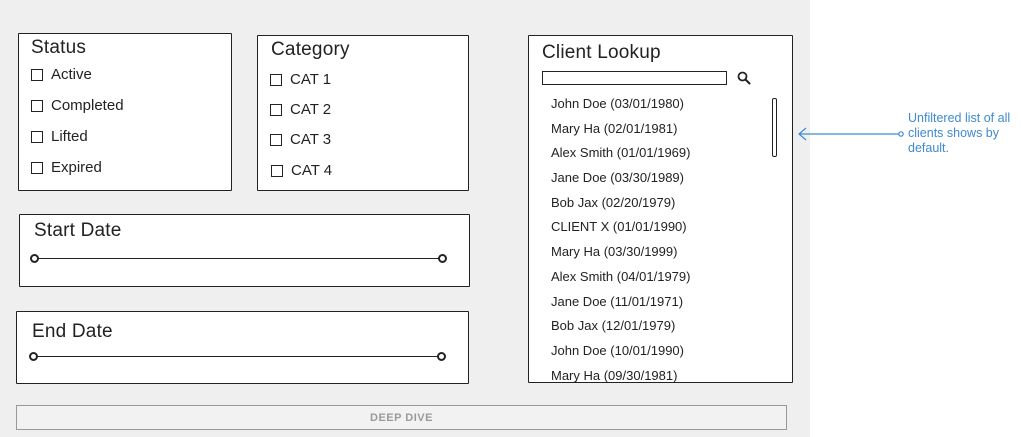 This screenshot has height=437, width=1021. Describe the element at coordinates (651, 129) in the screenshot. I see `client-list-item: Mary Ha (02/01/1981)` at that location.